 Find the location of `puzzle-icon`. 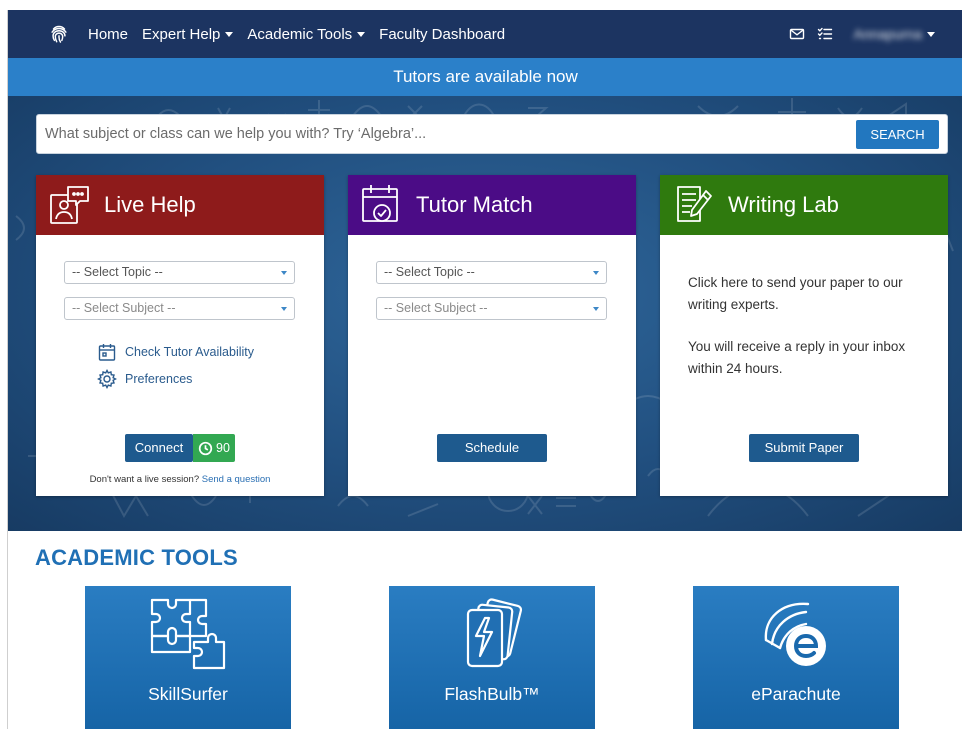

puzzle-icon is located at coordinates (188, 634).